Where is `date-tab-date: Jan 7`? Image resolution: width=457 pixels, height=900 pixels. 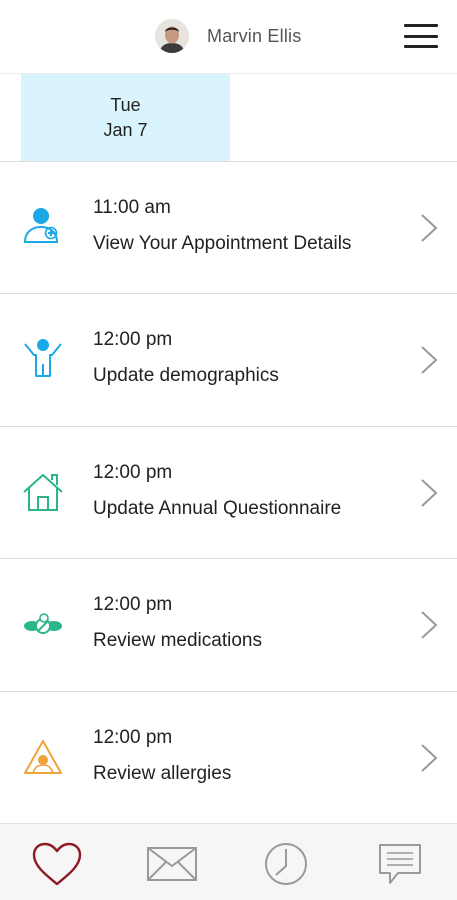
date-tab-date: Jan 7 is located at coordinates (125, 130).